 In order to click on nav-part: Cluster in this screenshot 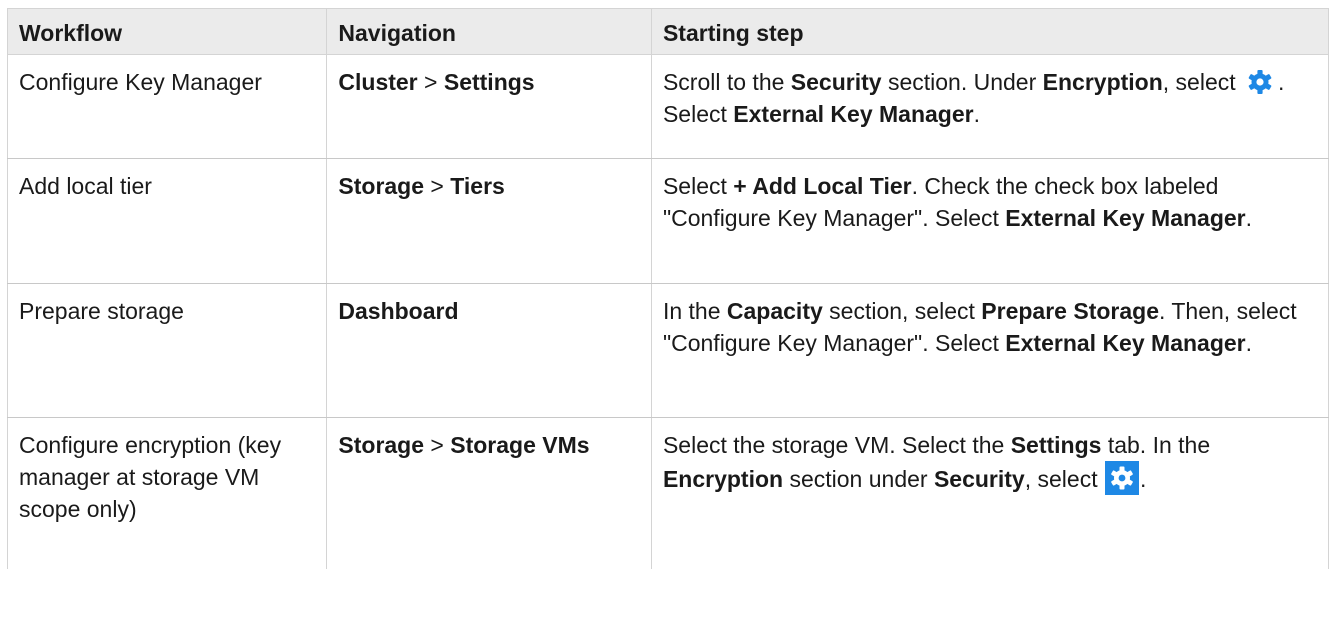, I will do `click(378, 82)`.